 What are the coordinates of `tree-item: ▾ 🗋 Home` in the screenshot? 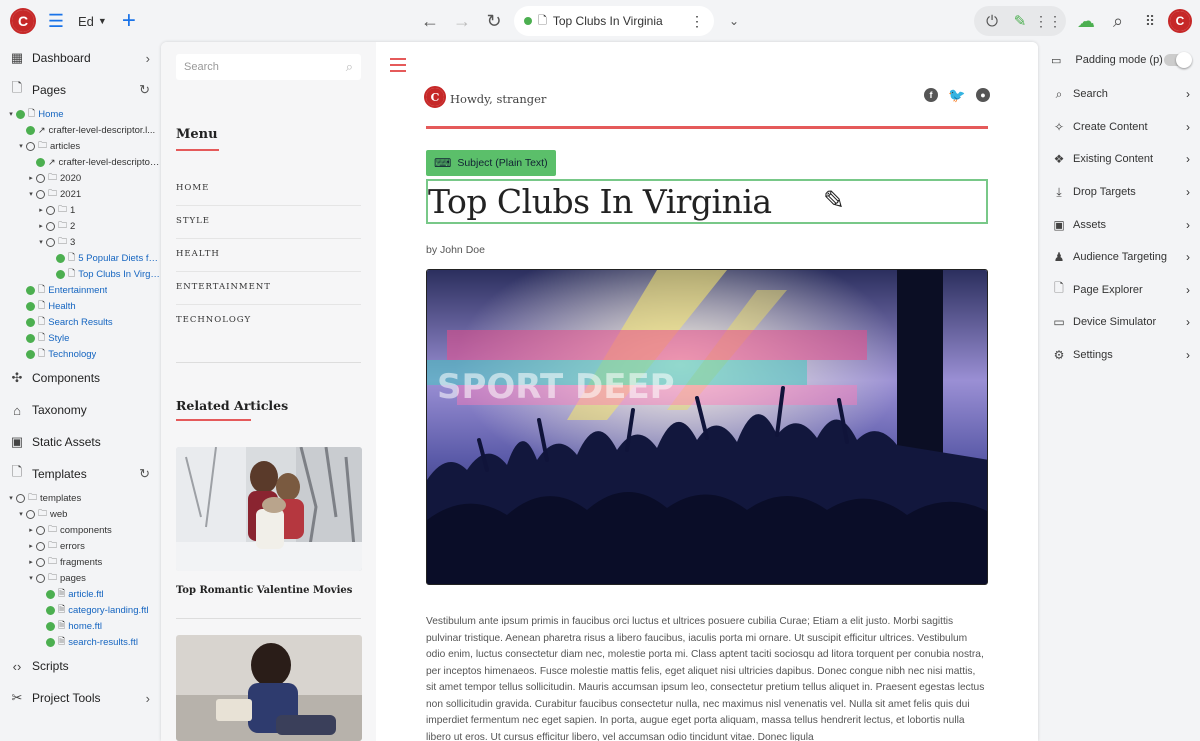 It's located at (80, 114).